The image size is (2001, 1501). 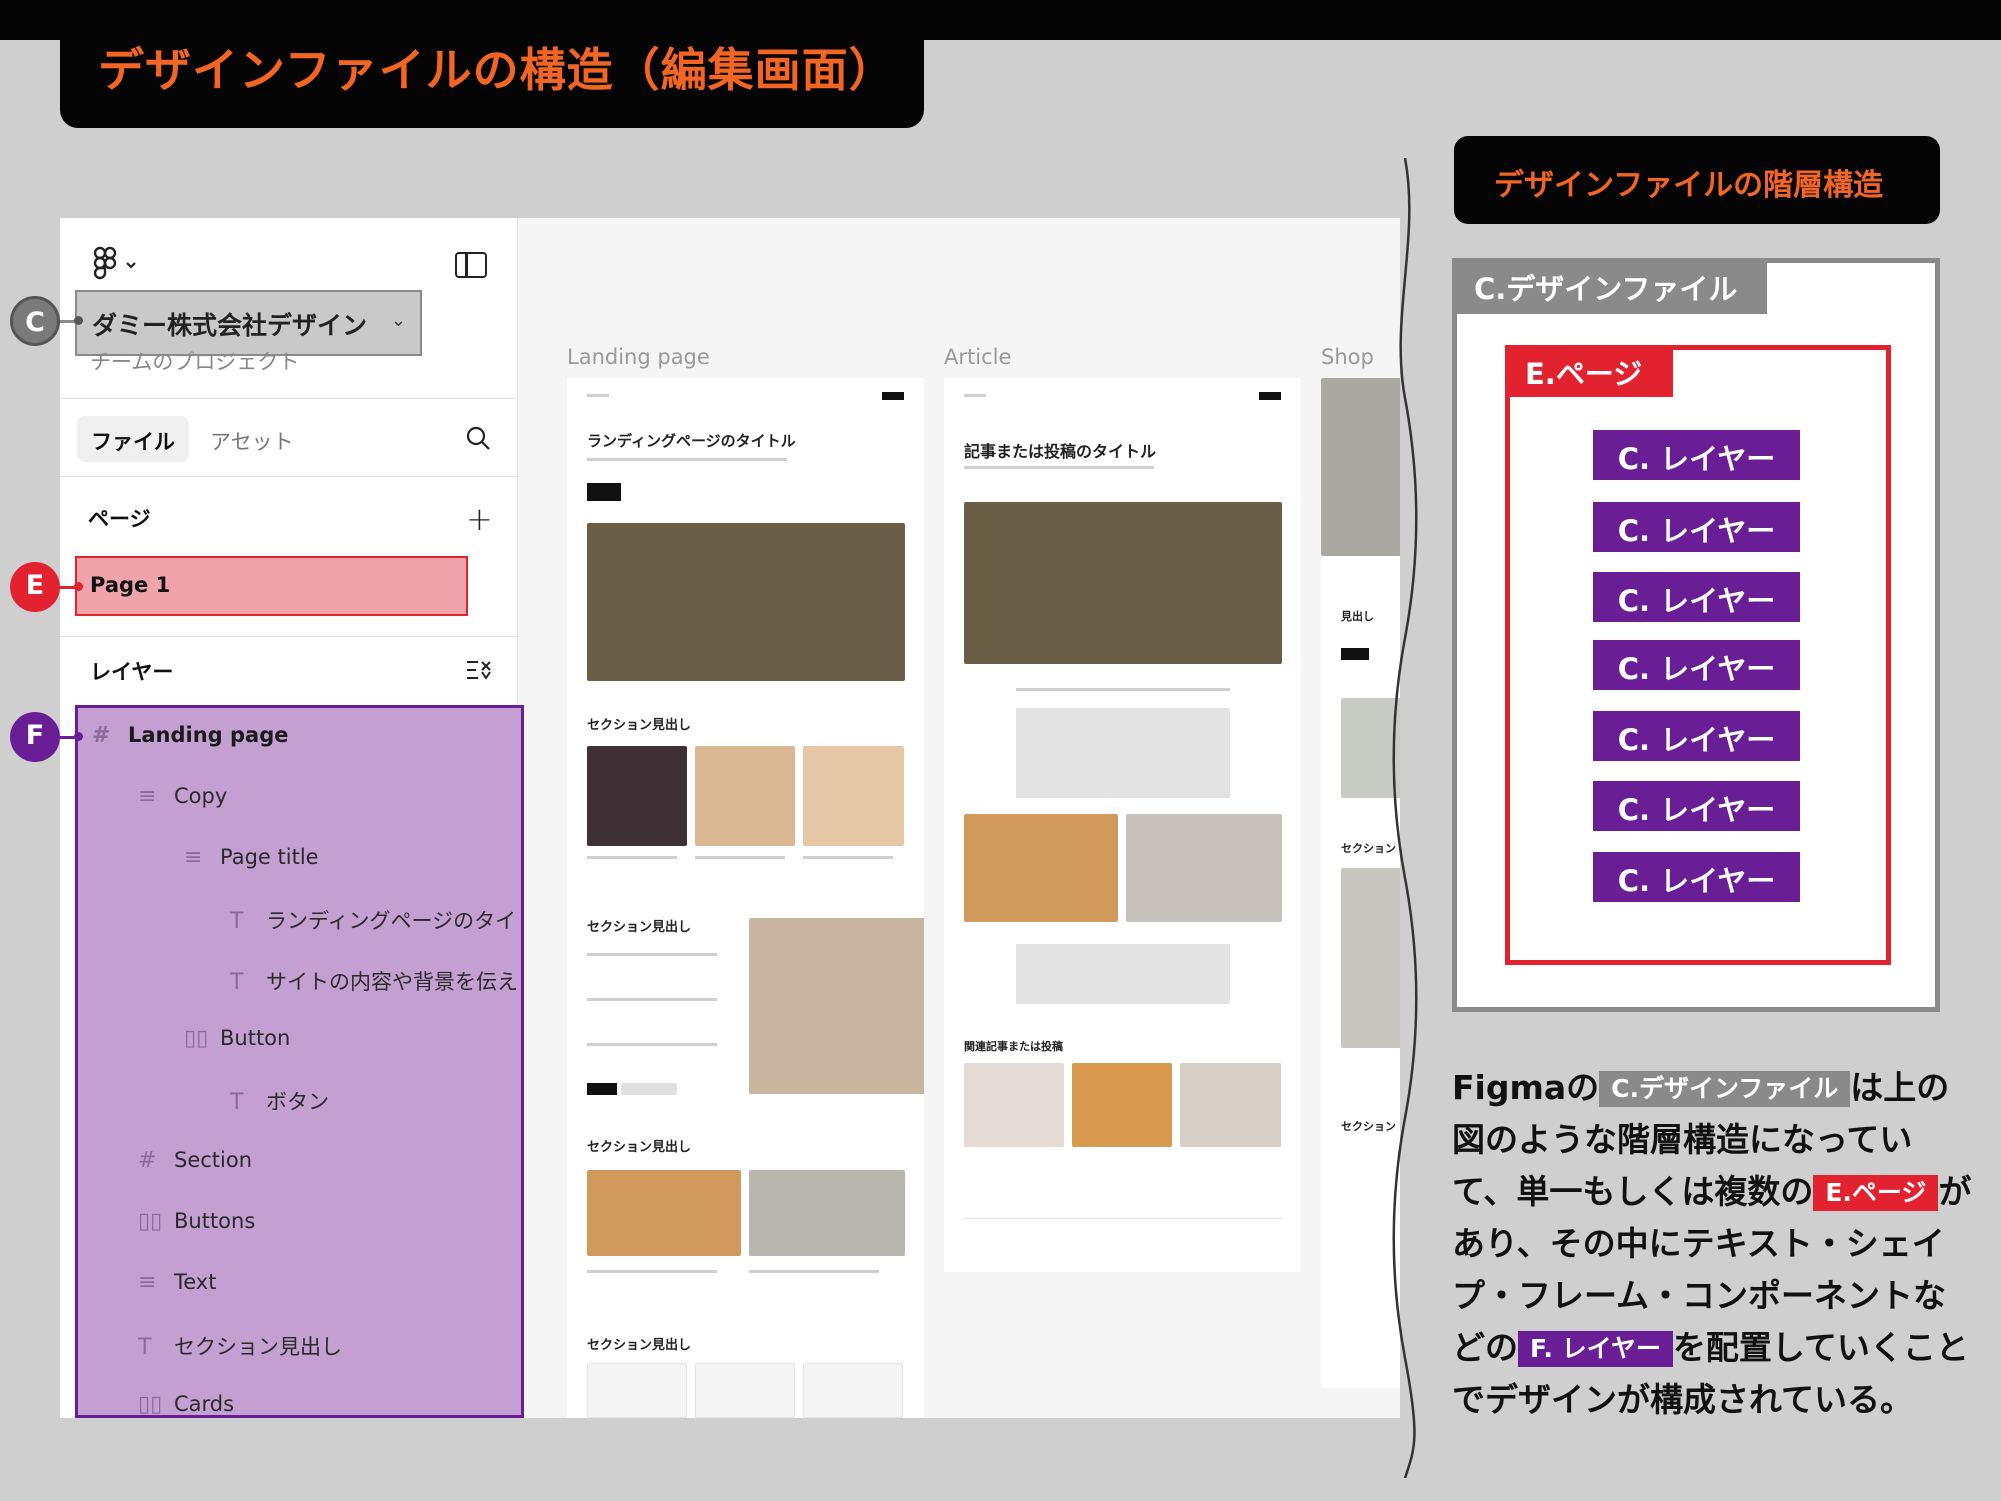 I want to click on layer-label: Page title, so click(x=269, y=857).